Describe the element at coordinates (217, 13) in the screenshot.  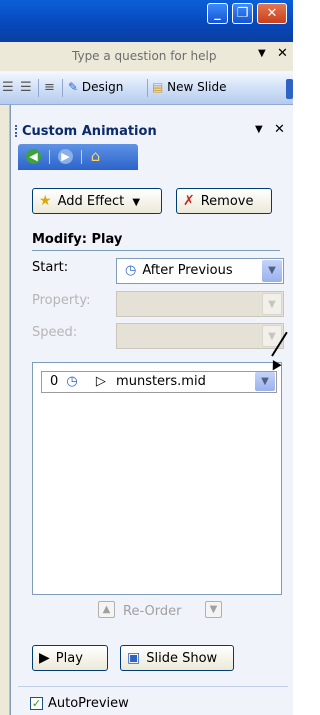
I see `minimize-button: _` at that location.